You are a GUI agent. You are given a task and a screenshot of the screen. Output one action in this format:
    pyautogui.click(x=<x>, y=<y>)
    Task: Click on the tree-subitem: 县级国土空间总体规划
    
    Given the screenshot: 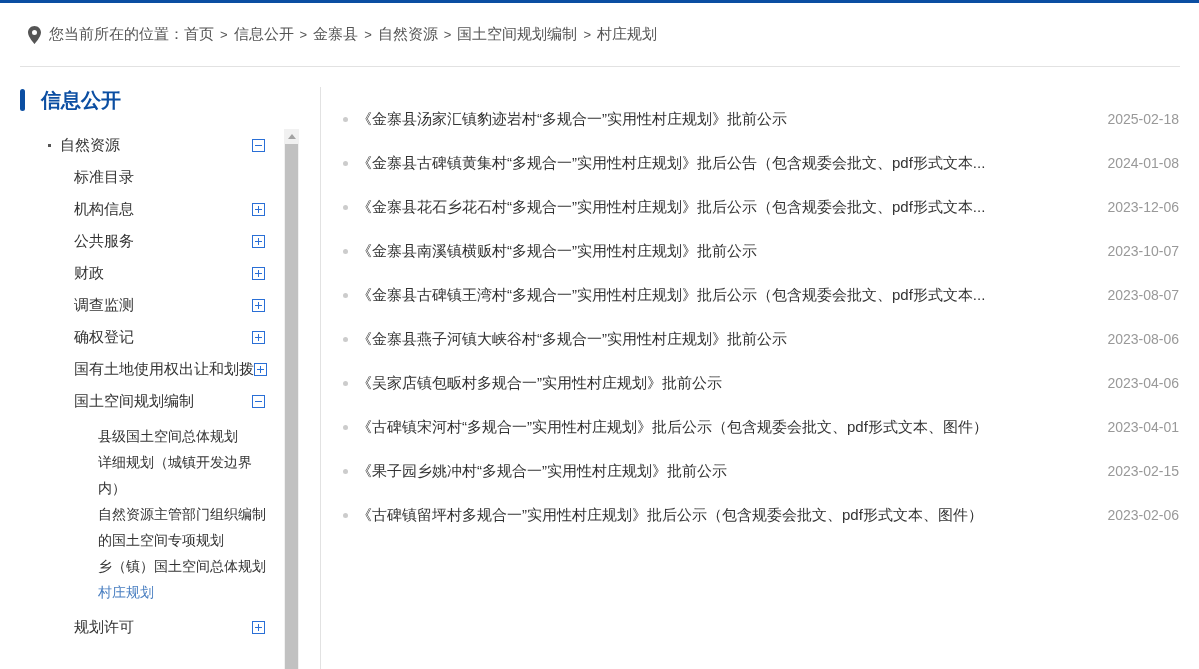 What is the action you would take?
    pyautogui.click(x=183, y=436)
    